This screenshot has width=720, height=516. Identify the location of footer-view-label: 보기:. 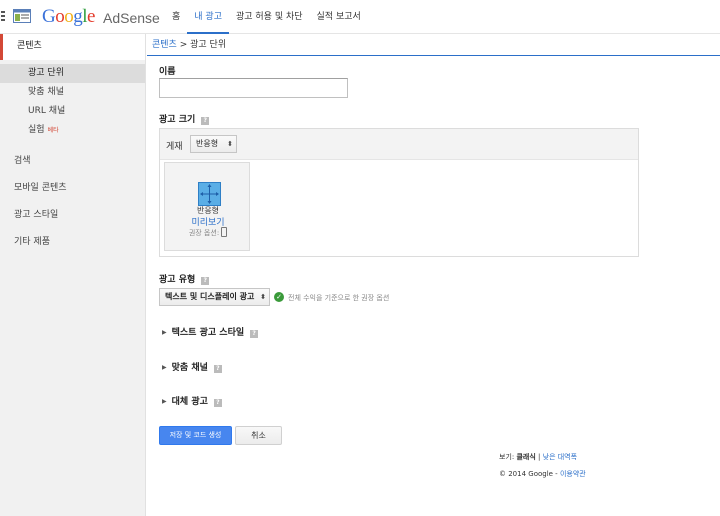
(507, 457).